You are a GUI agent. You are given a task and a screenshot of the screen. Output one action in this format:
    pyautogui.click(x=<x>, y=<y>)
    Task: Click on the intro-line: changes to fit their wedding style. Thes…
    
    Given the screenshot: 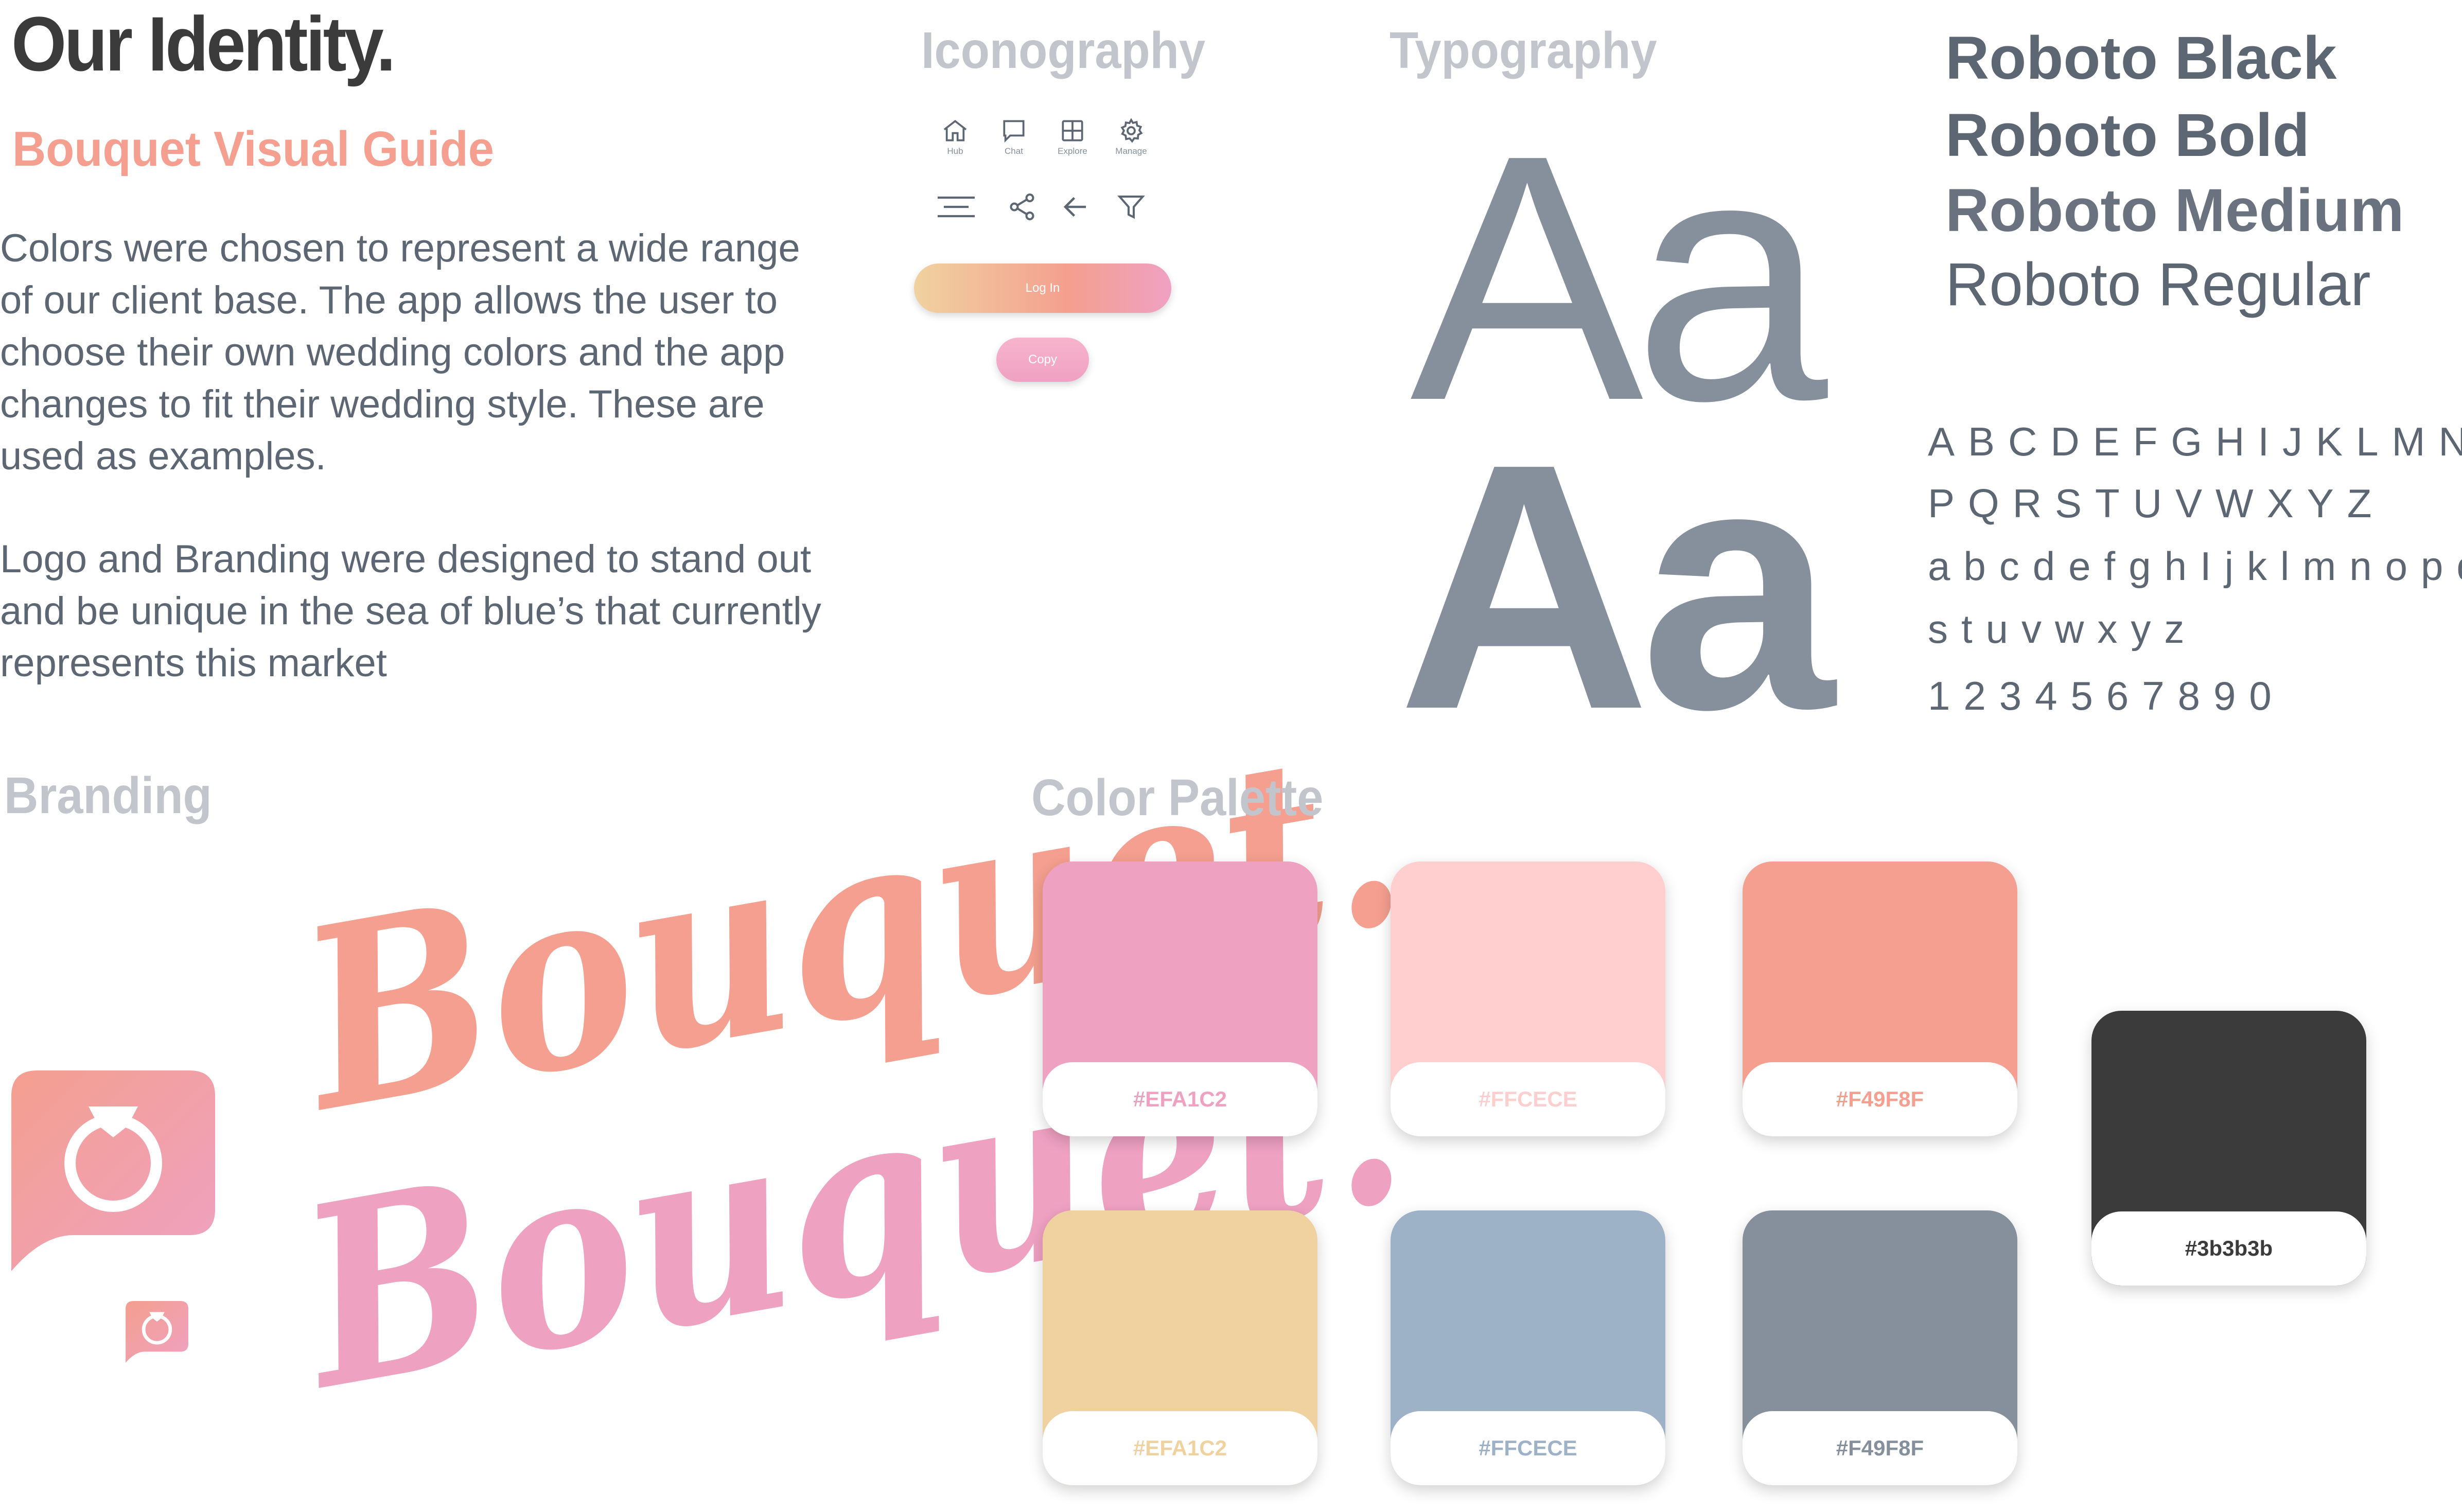 What is the action you would take?
    pyautogui.click(x=382, y=404)
    